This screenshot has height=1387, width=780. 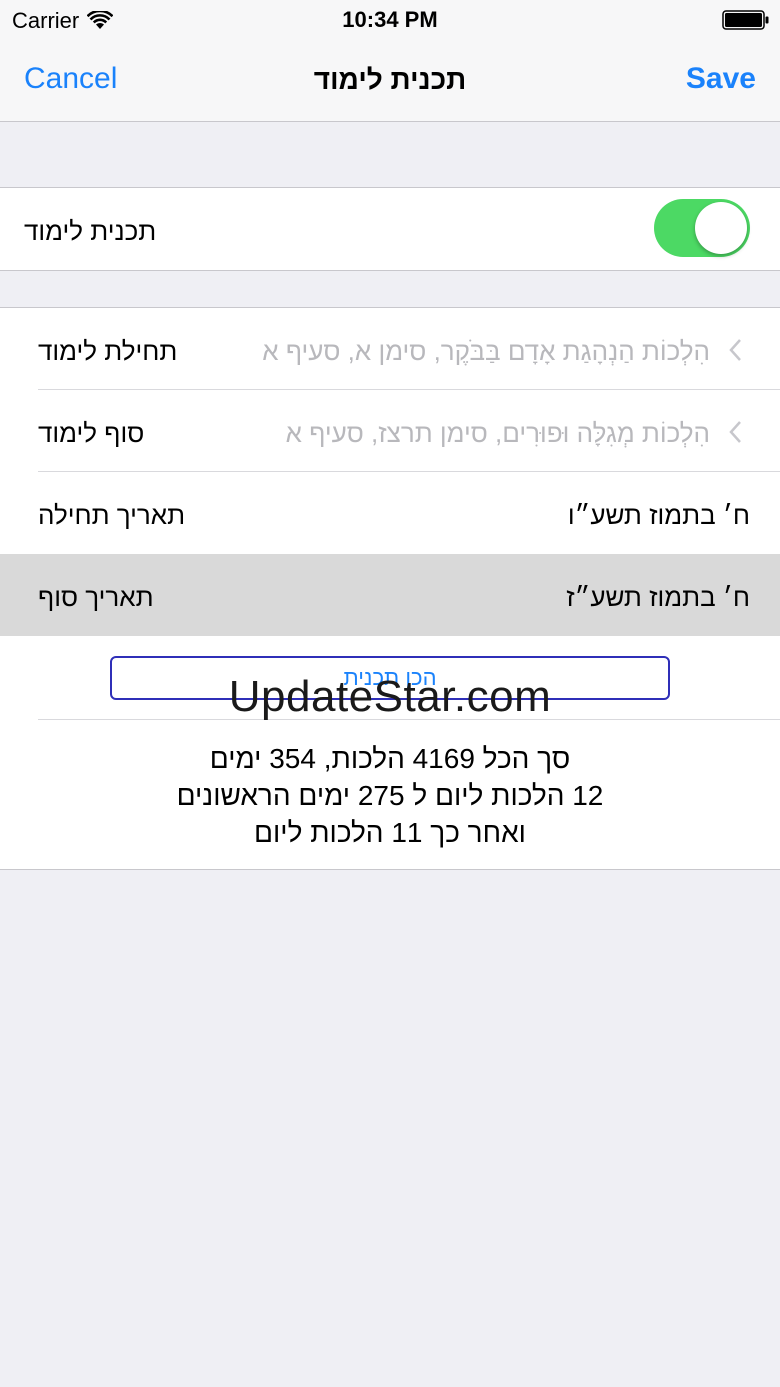 I want to click on toggle-group: תכנית לימוד, so click(x=390, y=229).